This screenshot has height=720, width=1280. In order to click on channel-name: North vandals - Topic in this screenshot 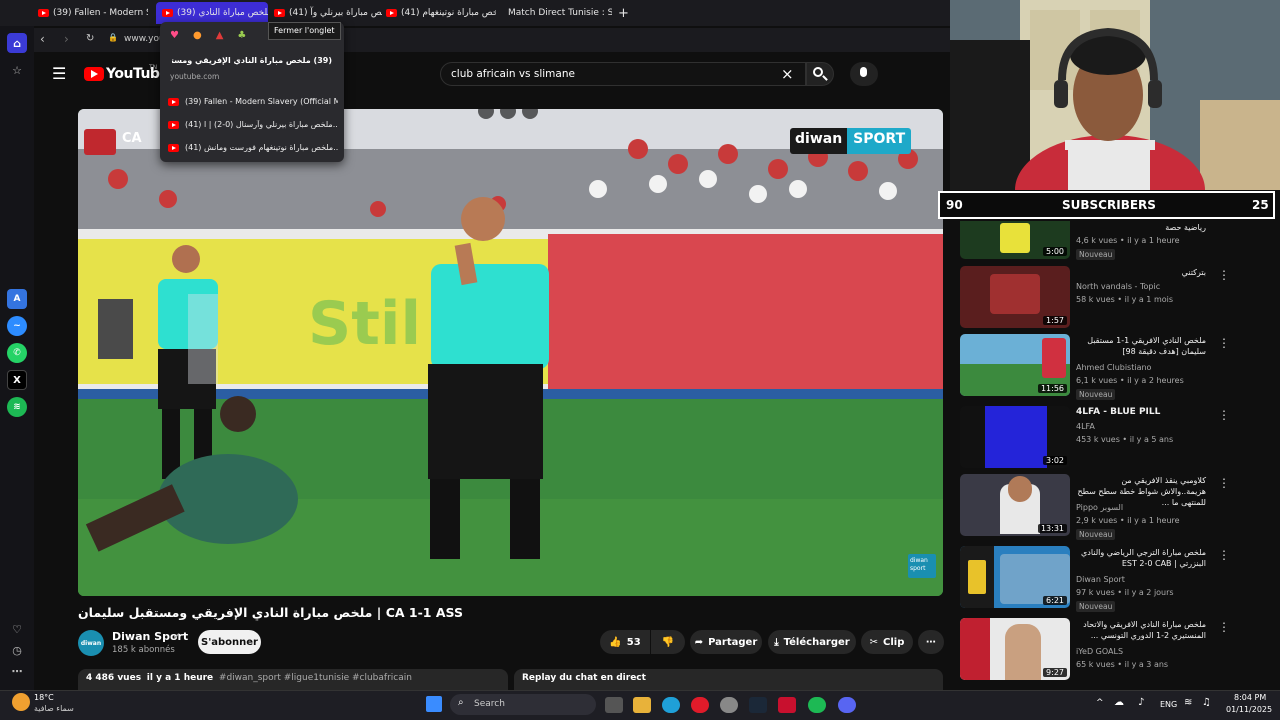, I will do `click(1118, 286)`.